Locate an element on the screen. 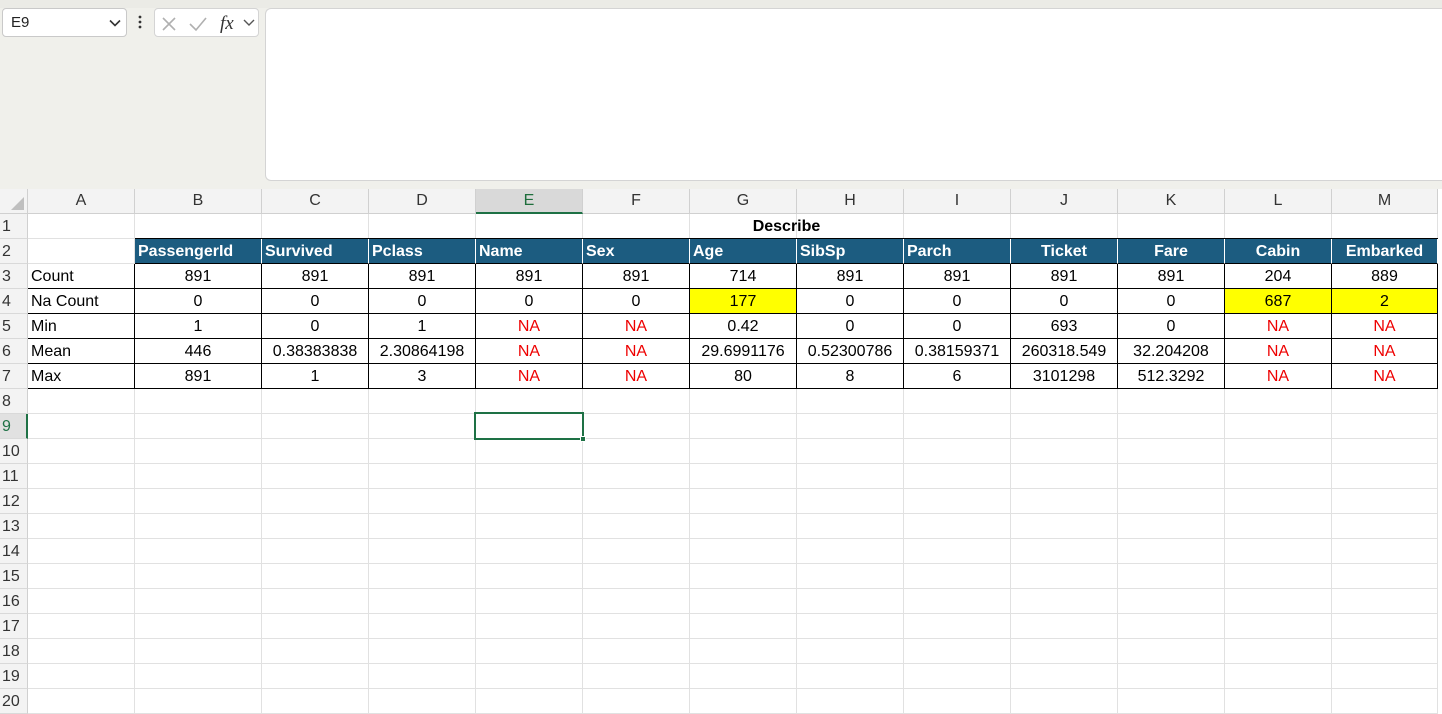  column-header-i: I is located at coordinates (957, 201).